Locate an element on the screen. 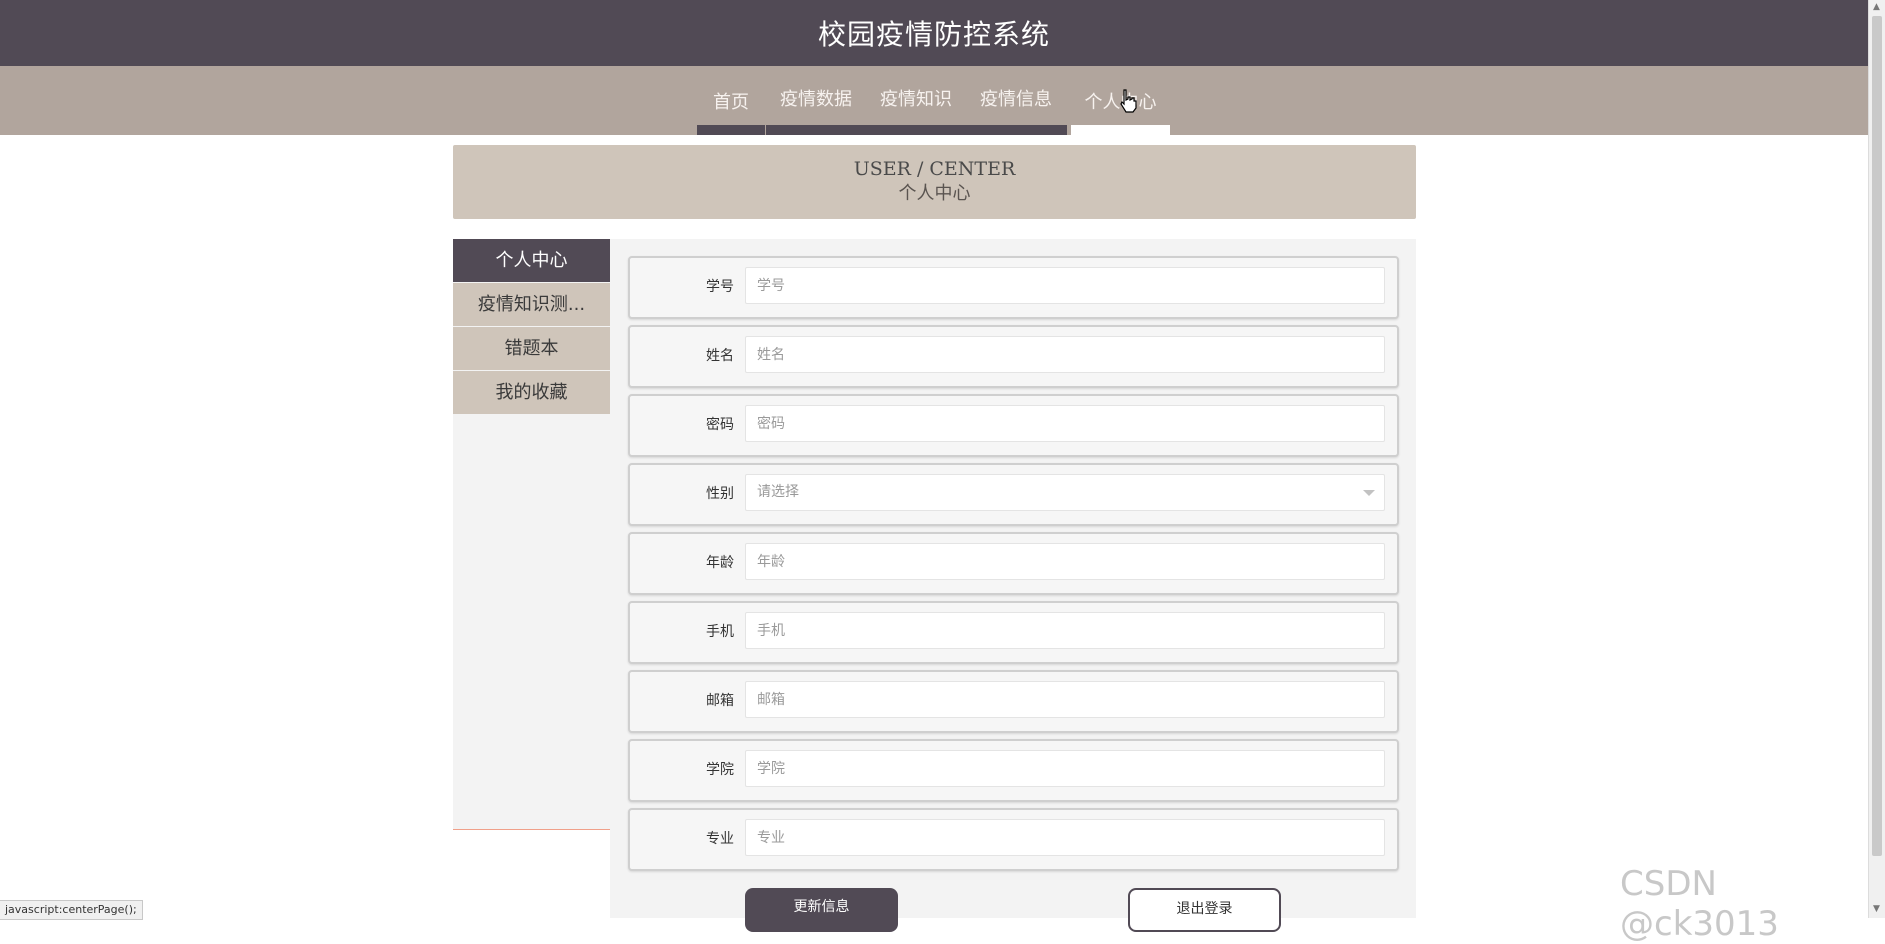 This screenshot has height=944, width=1885. form-row-college: 学院 is located at coordinates (1013, 770).